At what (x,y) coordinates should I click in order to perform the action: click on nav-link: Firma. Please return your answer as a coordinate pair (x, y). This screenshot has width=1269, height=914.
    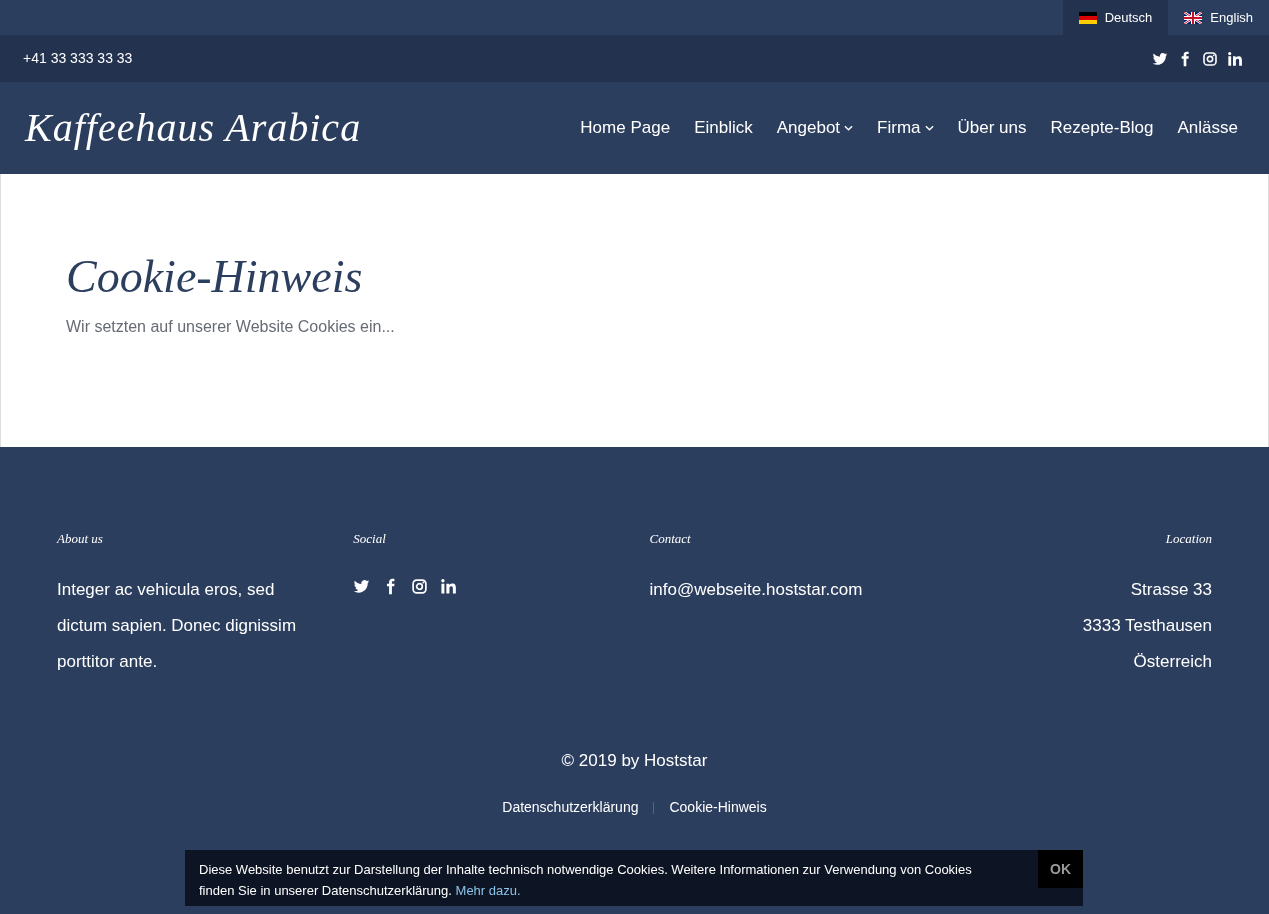
    Looking at the image, I should click on (905, 128).